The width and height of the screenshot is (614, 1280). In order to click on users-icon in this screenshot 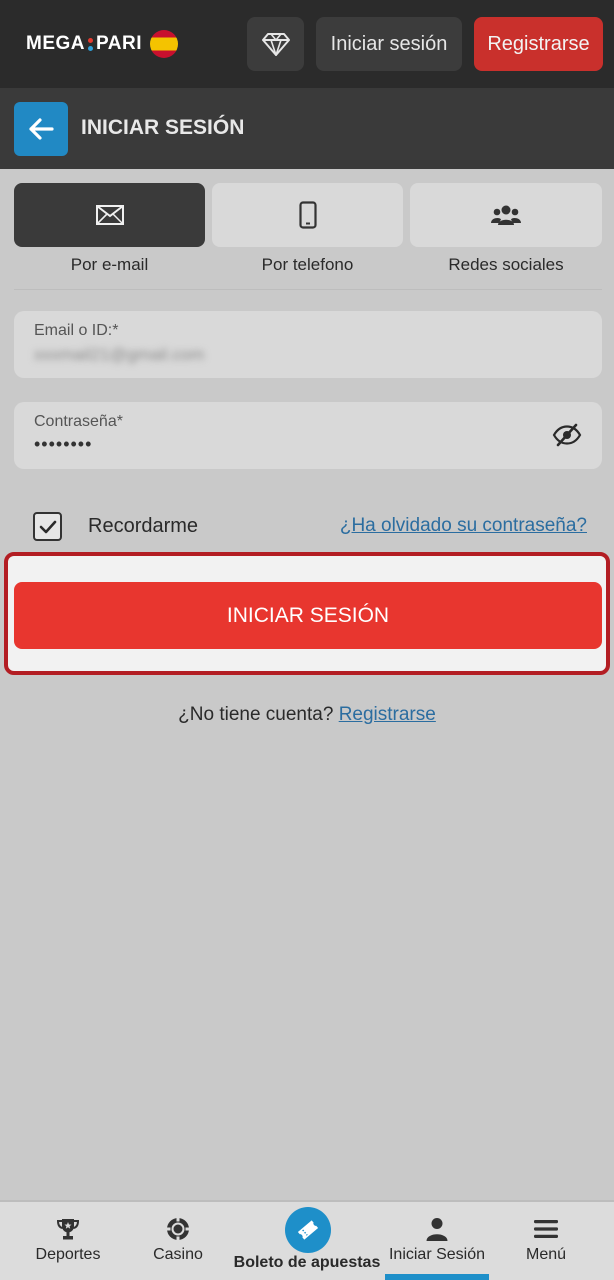, I will do `click(506, 215)`.